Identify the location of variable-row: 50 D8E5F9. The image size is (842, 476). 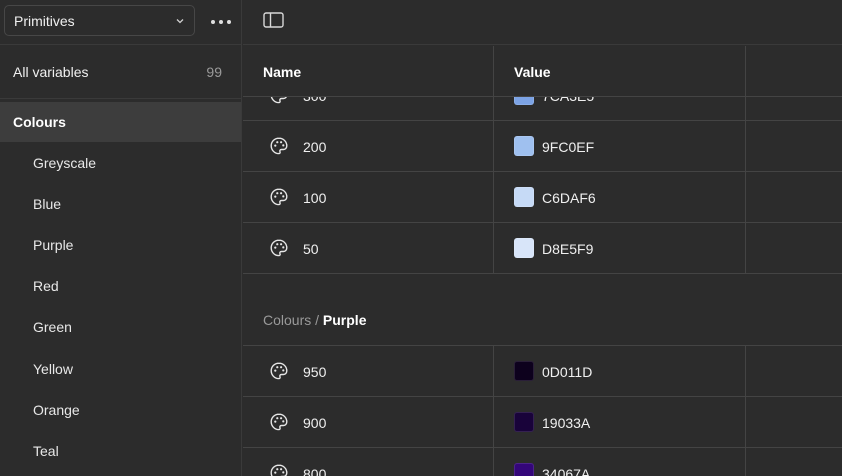
(542, 248).